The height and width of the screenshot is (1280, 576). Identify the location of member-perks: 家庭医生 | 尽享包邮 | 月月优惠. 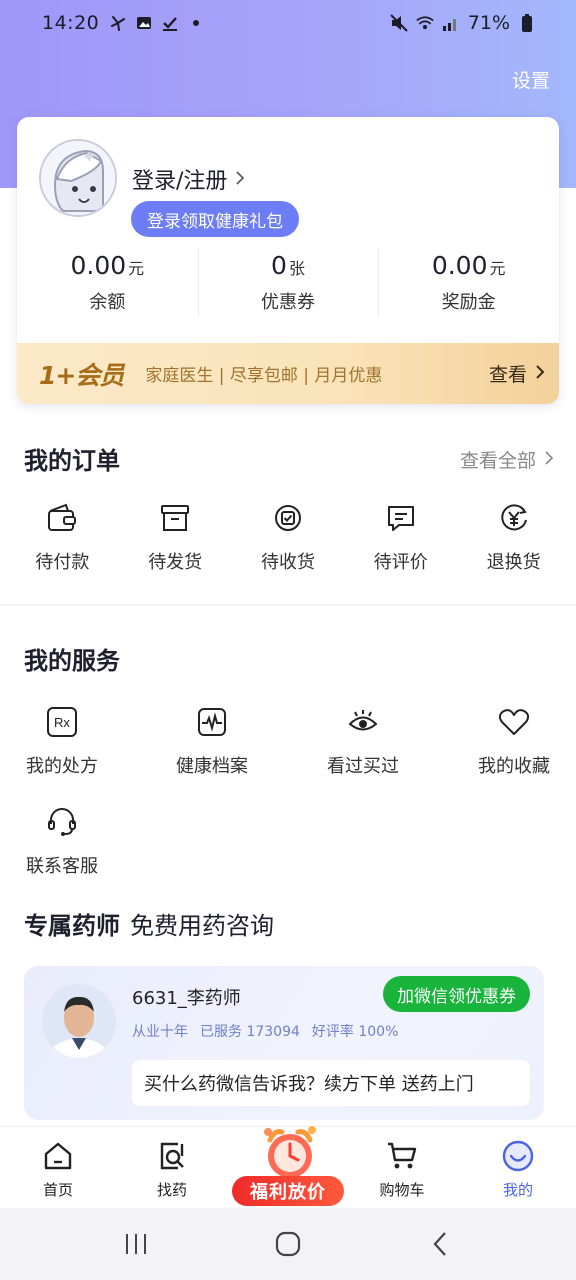
(264, 376).